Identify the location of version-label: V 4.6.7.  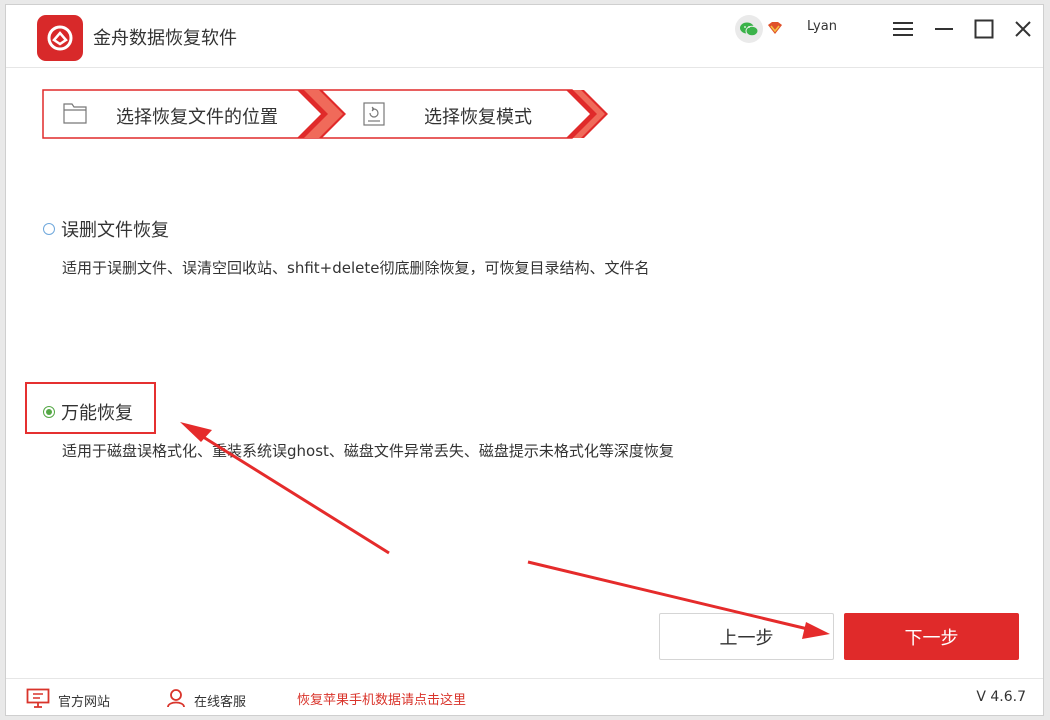
(1001, 697).